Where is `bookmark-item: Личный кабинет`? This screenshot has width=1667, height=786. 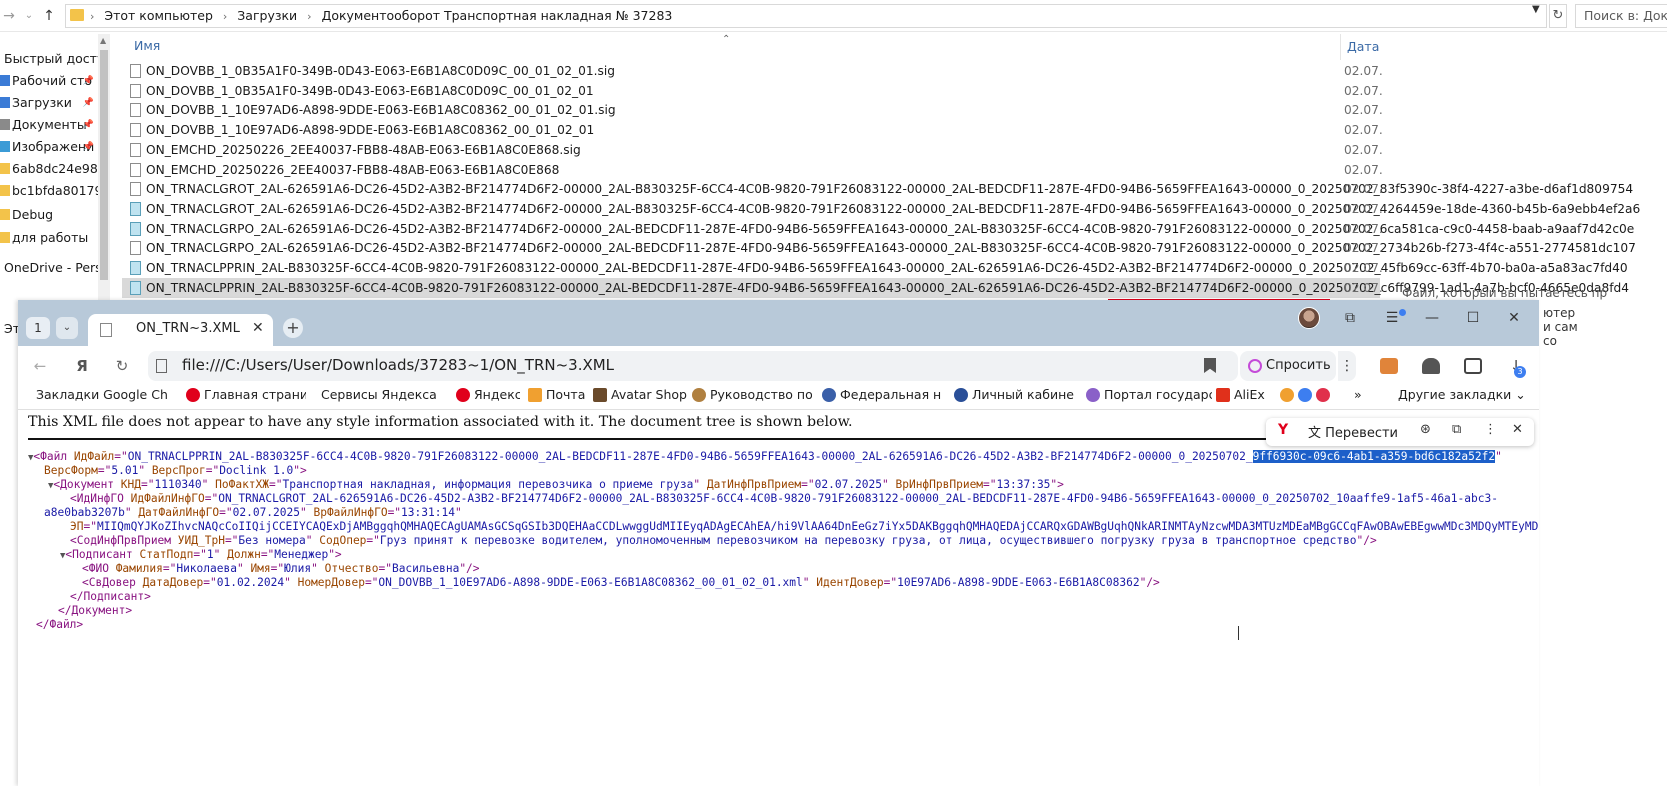
bookmark-item: Личный кабинет is located at coordinates (1014, 397).